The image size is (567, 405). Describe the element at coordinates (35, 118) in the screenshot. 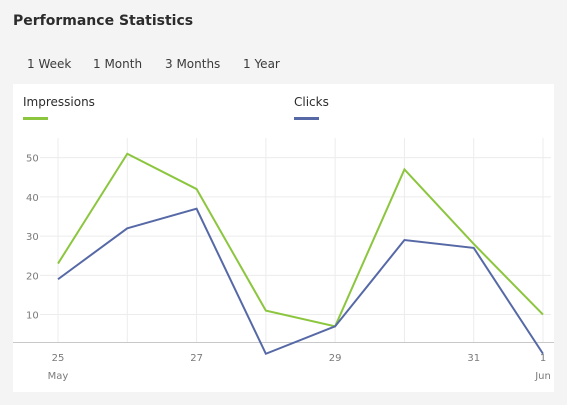

I see `legend-impressions-swatch` at that location.